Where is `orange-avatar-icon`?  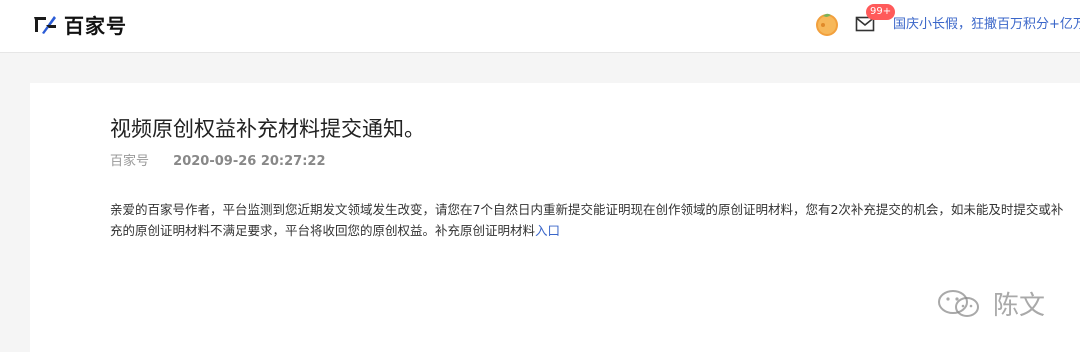 orange-avatar-icon is located at coordinates (827, 24).